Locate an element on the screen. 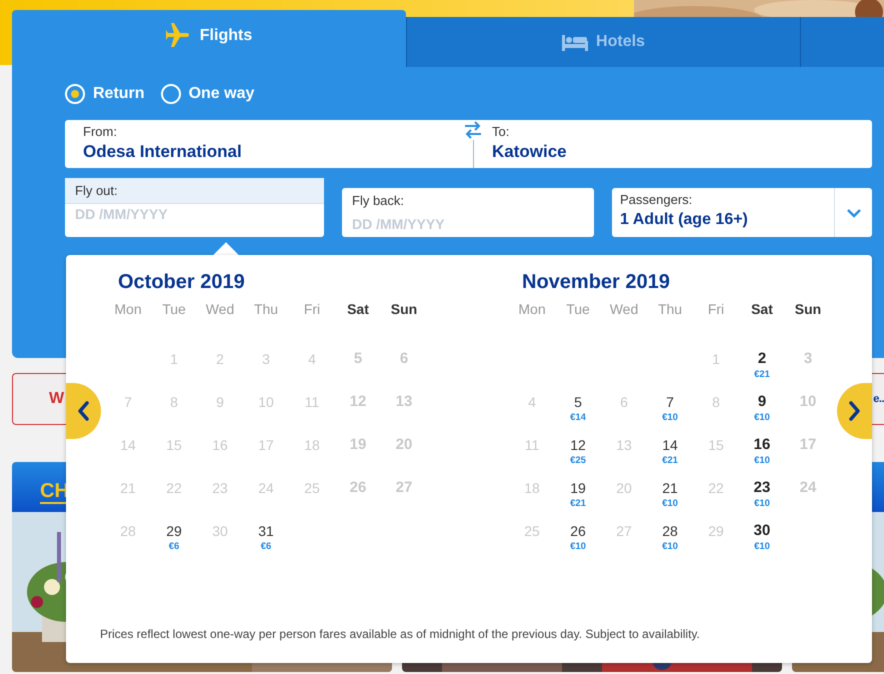 This screenshot has width=884, height=674. field-label: Fly back: is located at coordinates (378, 201).